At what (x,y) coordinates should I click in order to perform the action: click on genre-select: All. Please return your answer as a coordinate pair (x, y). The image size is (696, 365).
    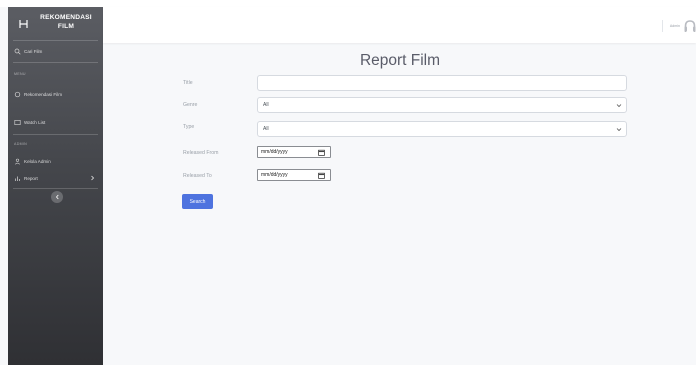
    Looking at the image, I should click on (442, 105).